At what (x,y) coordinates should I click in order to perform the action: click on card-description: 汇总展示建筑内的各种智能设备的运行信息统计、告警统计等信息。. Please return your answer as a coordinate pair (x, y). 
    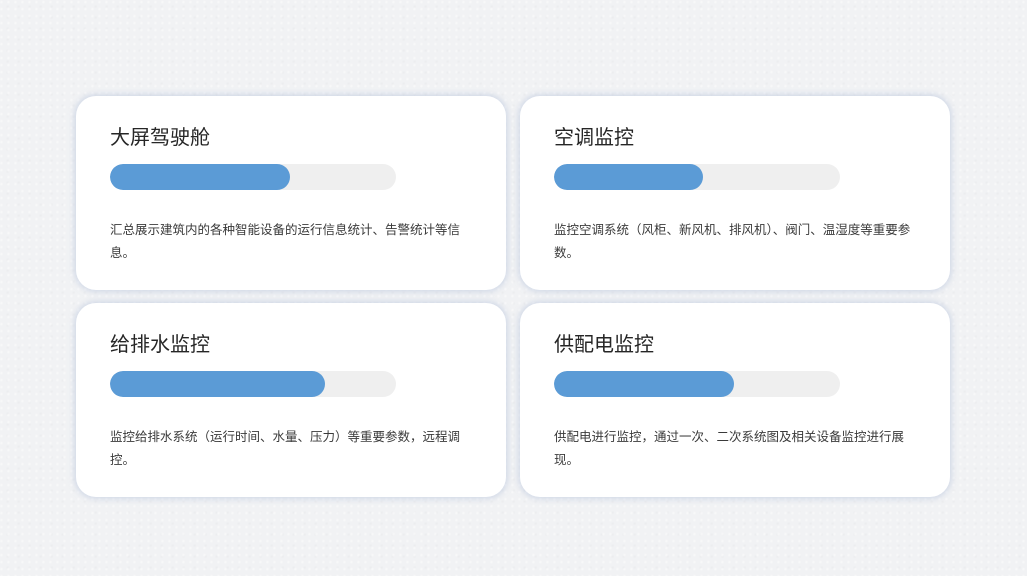
    Looking at the image, I should click on (285, 241).